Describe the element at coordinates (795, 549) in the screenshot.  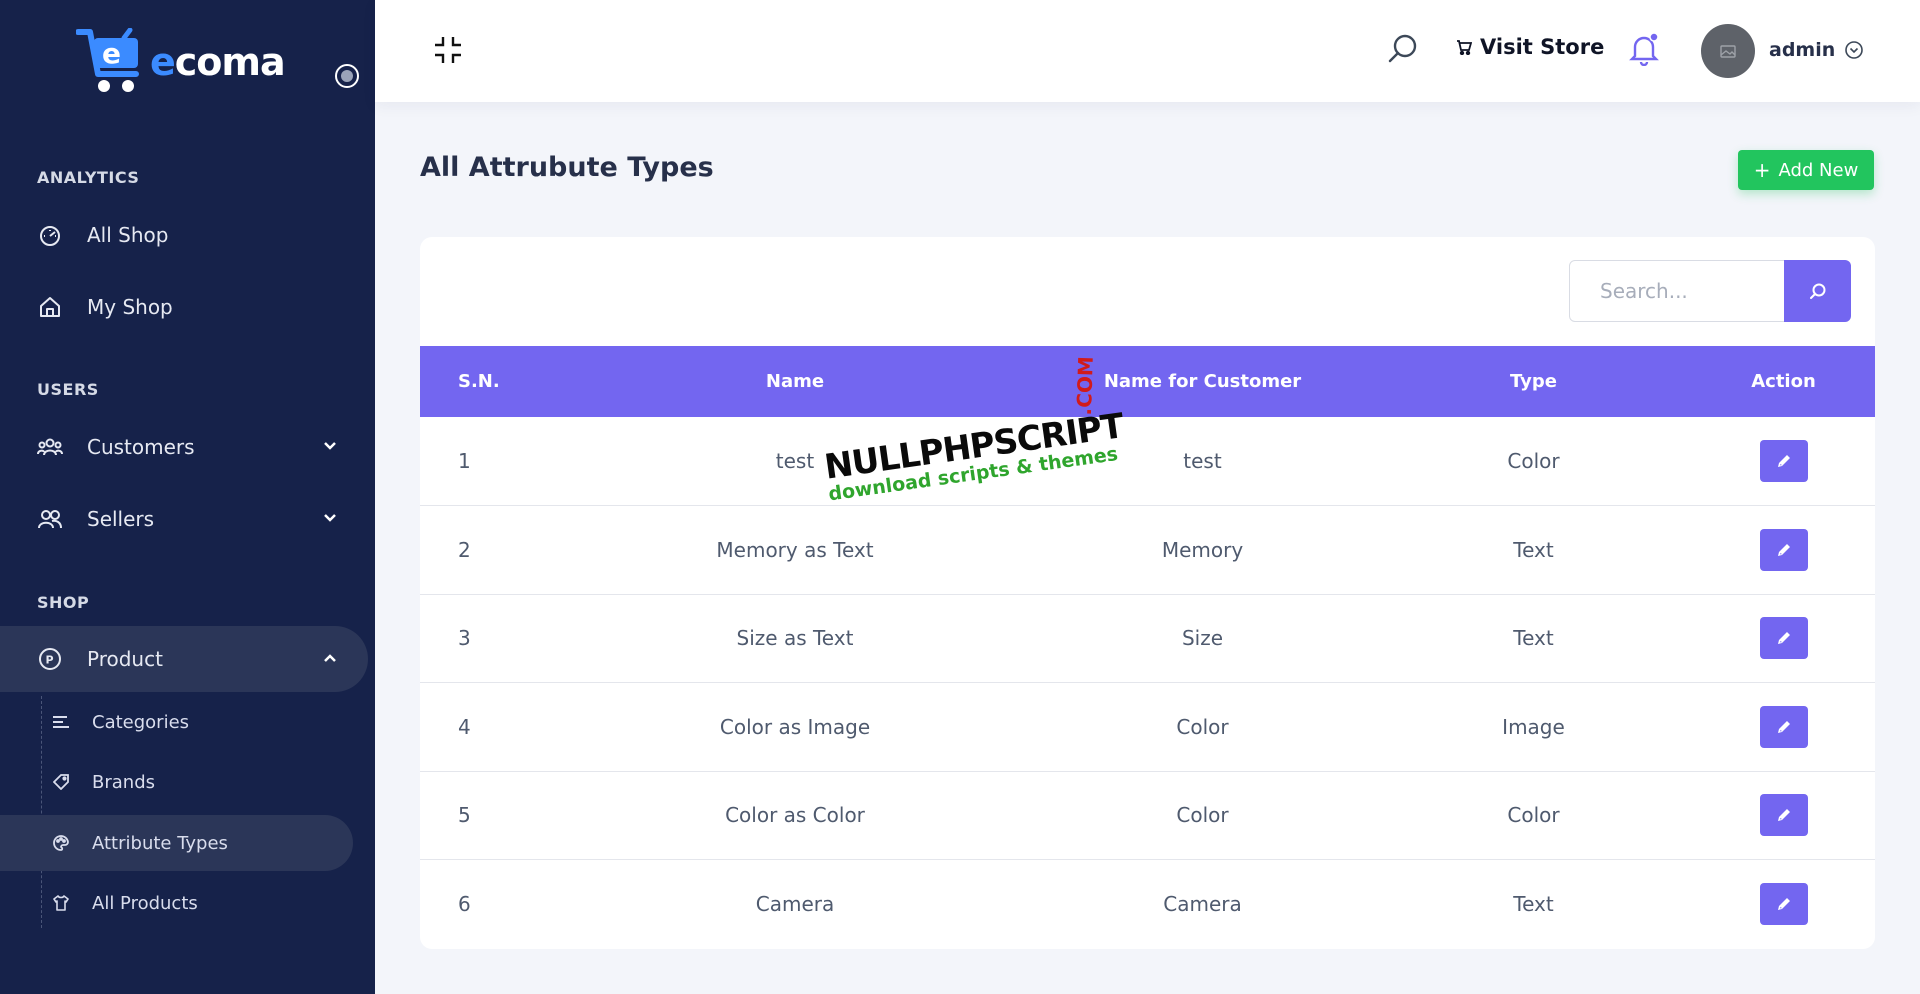
I see `cell-name: Memory as Text` at that location.